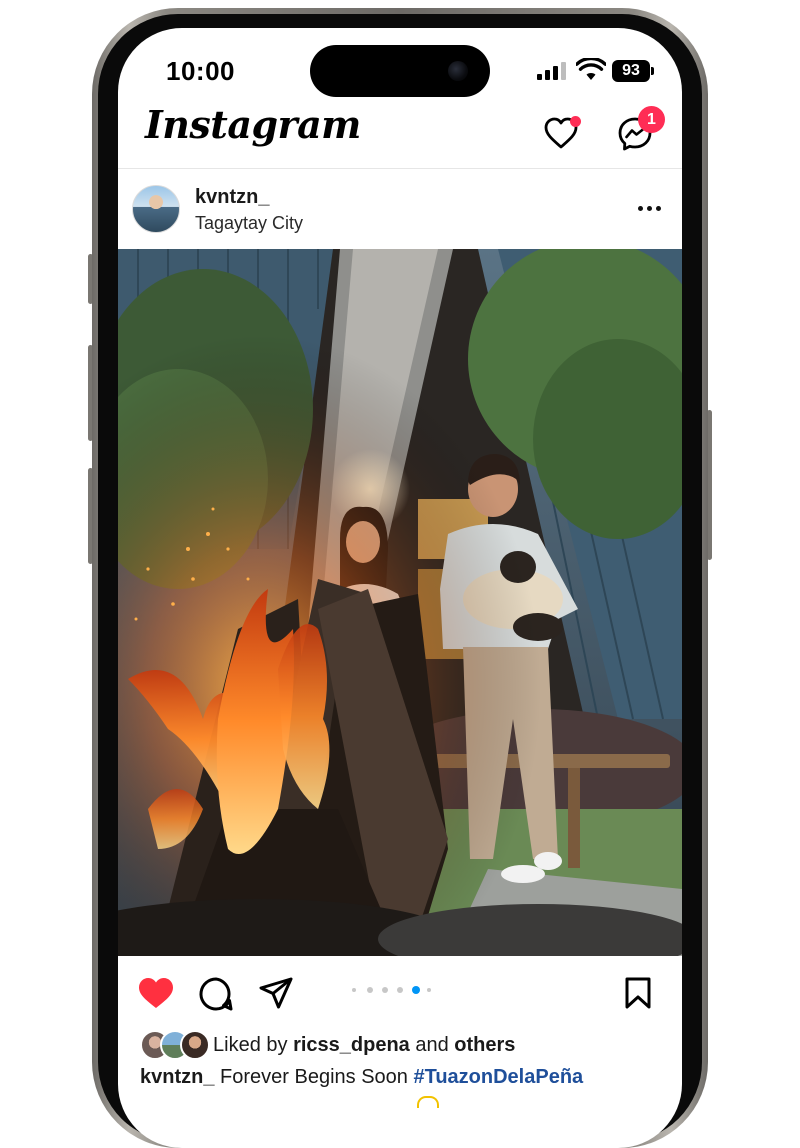 The image size is (800, 1148). Describe the element at coordinates (351, 1045) in the screenshot. I see `liked-by-user: ricss_dpena` at that location.